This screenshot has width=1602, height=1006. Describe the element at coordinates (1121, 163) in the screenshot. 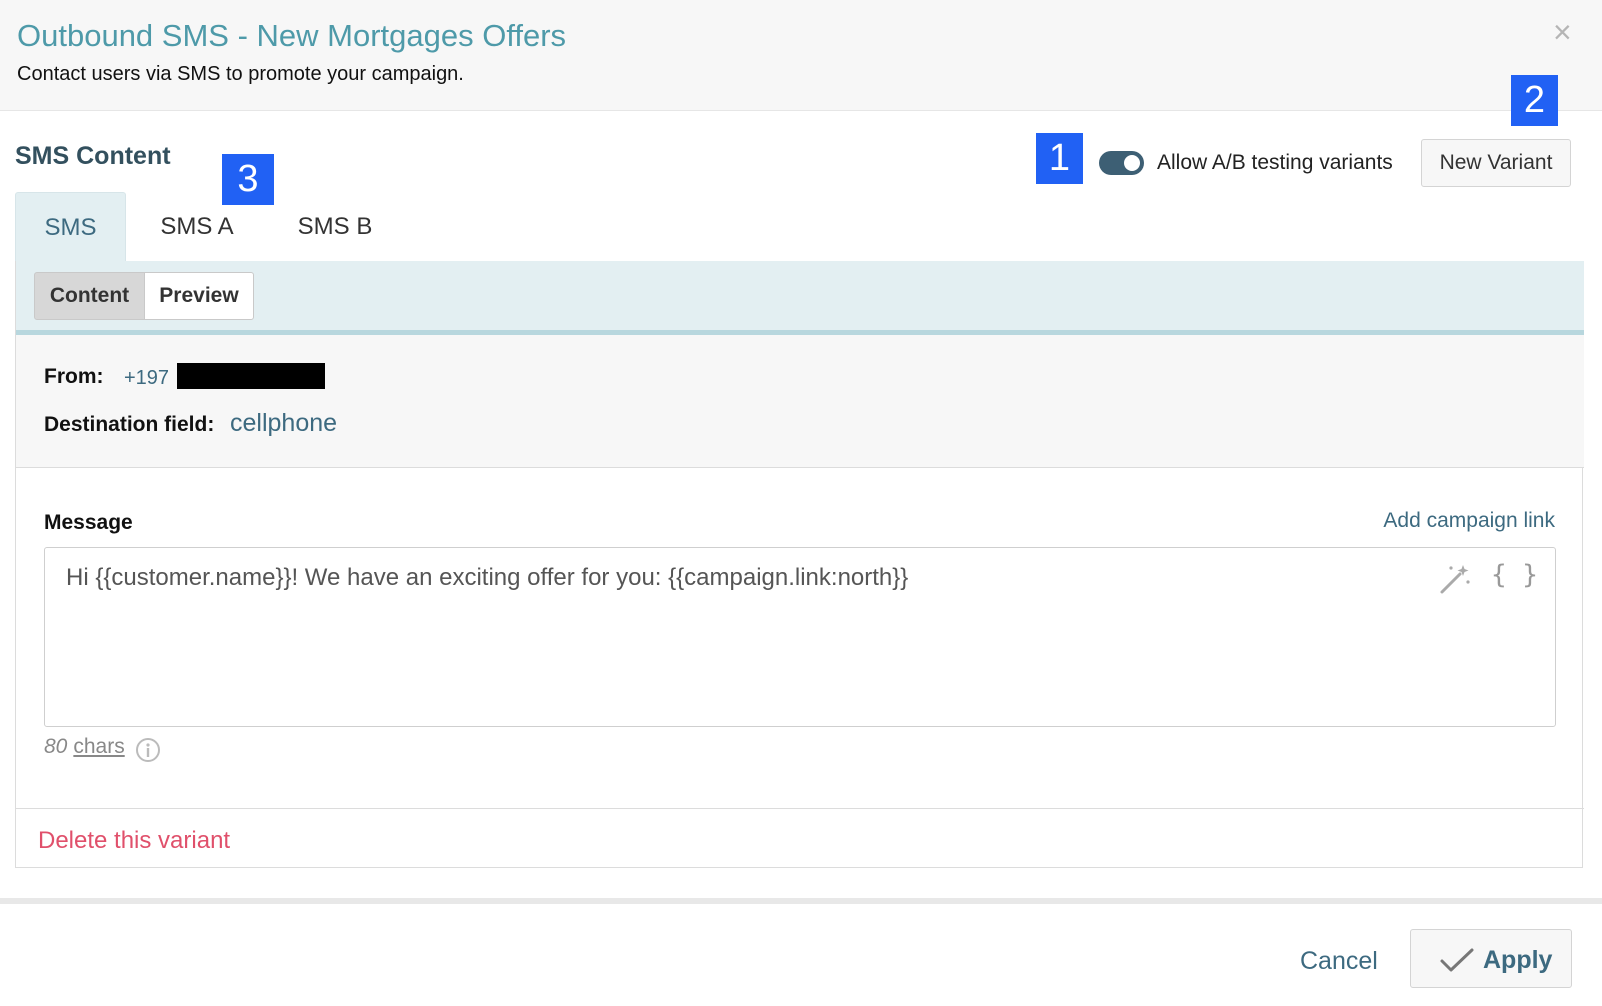

I see `ab-testing-toggle` at that location.